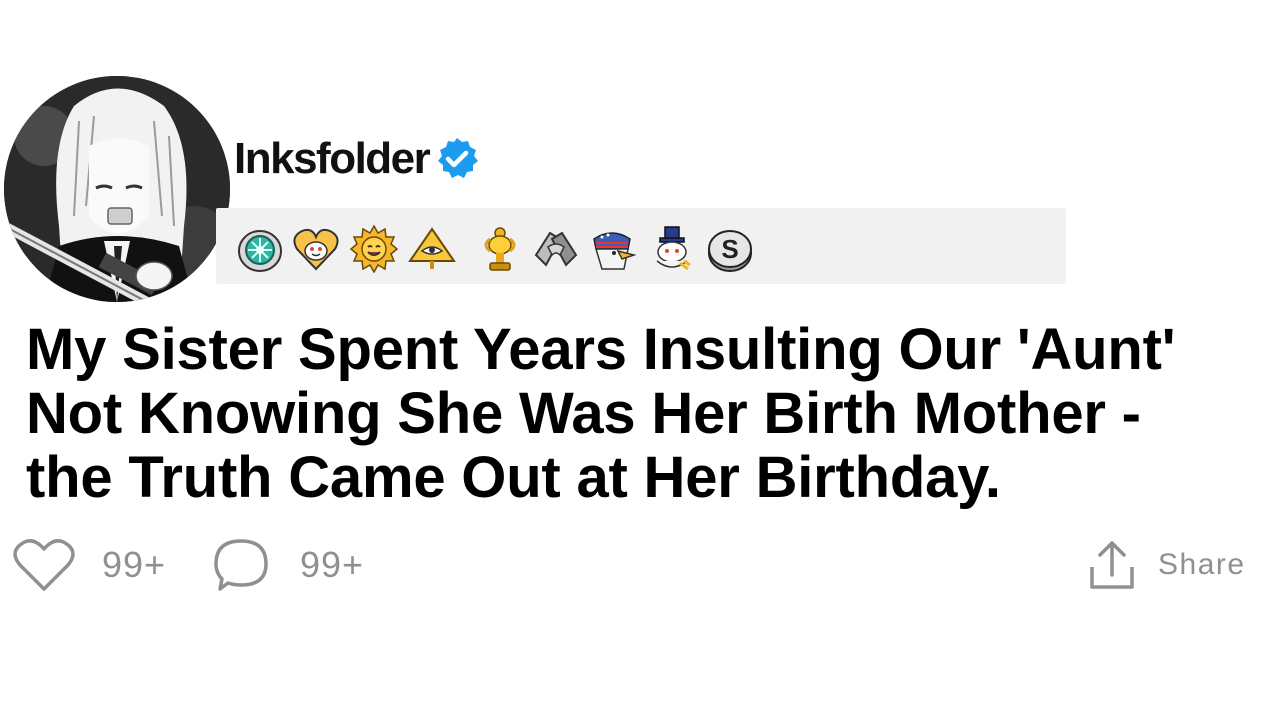  Describe the element at coordinates (89, 565) in the screenshot. I see `like-button: 99+` at that location.